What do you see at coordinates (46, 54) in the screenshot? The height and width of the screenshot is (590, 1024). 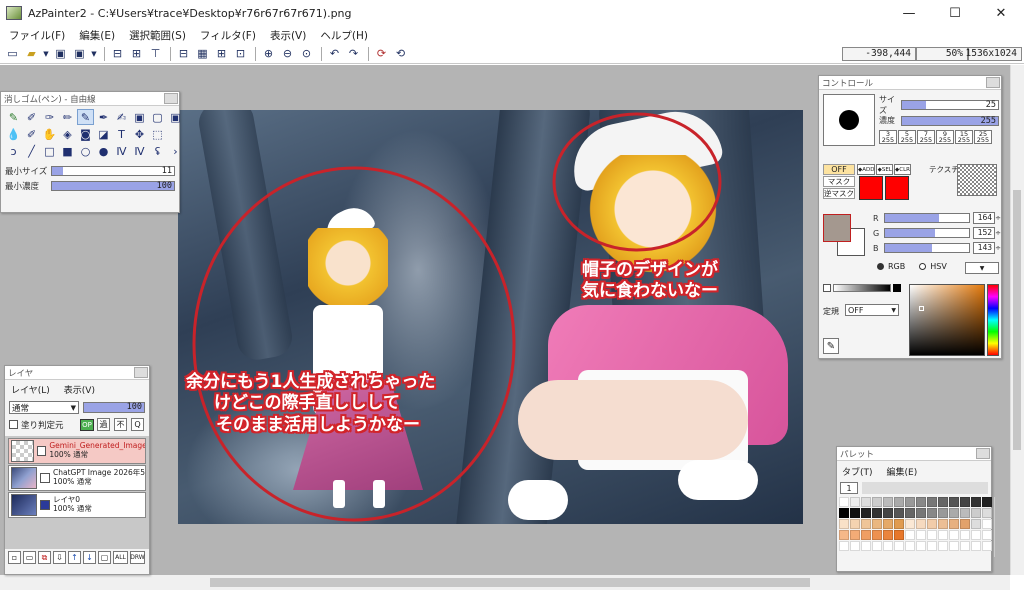 I see `dropdown-icon: ▼` at bounding box center [46, 54].